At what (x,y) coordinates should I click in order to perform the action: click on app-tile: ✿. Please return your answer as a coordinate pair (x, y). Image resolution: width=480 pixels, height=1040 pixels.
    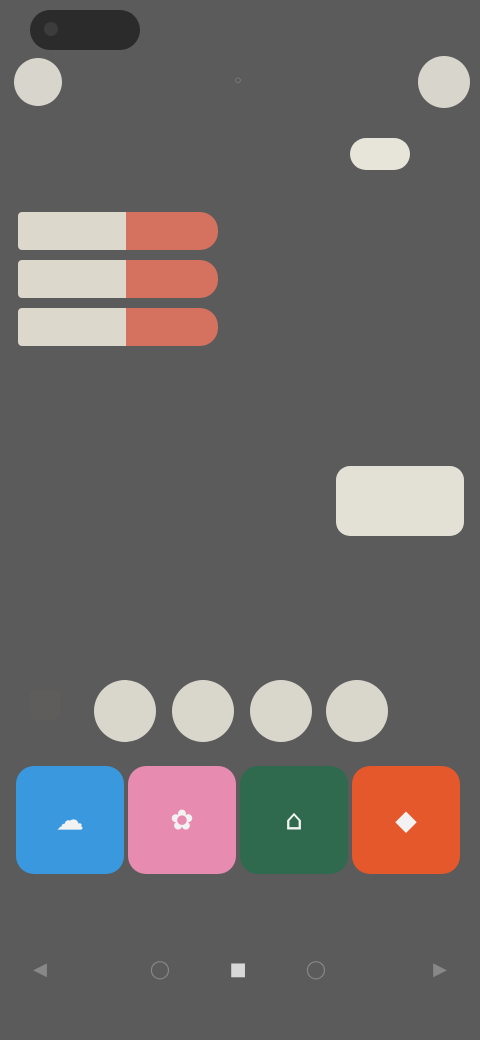
    Looking at the image, I should click on (182, 820).